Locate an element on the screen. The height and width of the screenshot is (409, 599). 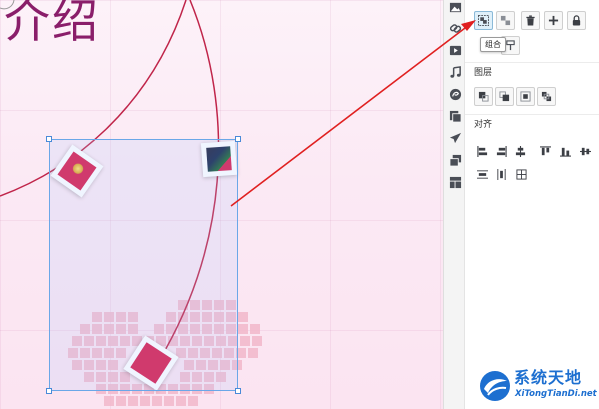
group-button is located at coordinates (483, 20).